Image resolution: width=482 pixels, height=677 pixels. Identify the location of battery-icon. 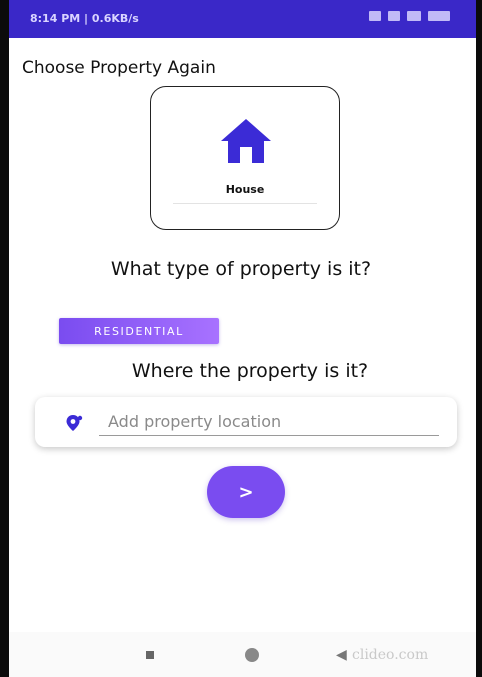
(439, 16).